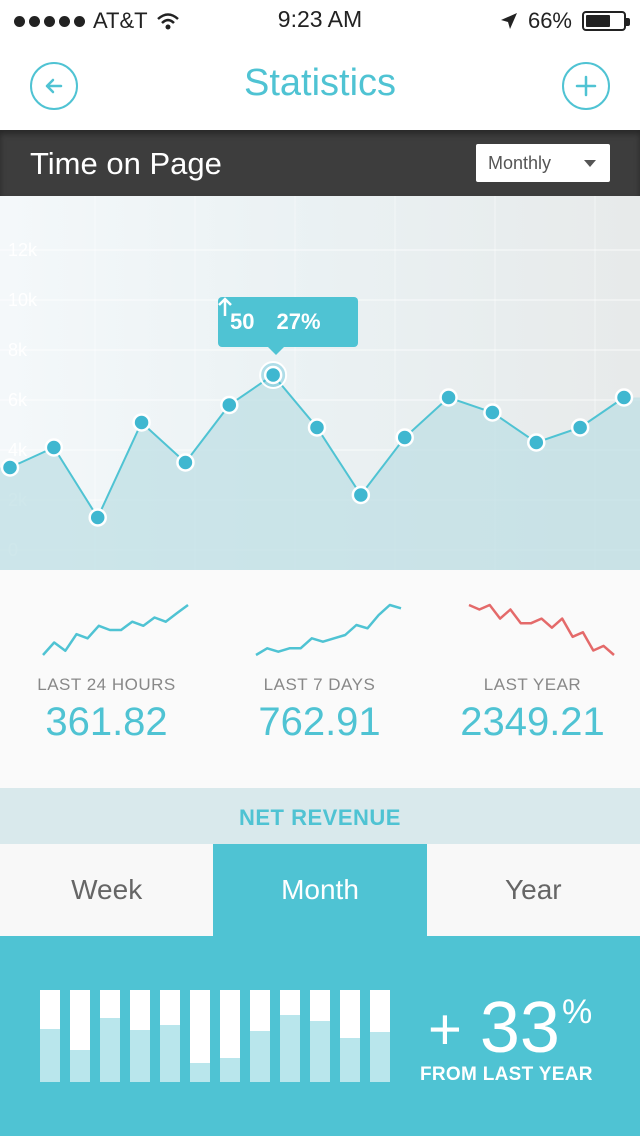  I want to click on stat-value: 361.82, so click(106, 722).